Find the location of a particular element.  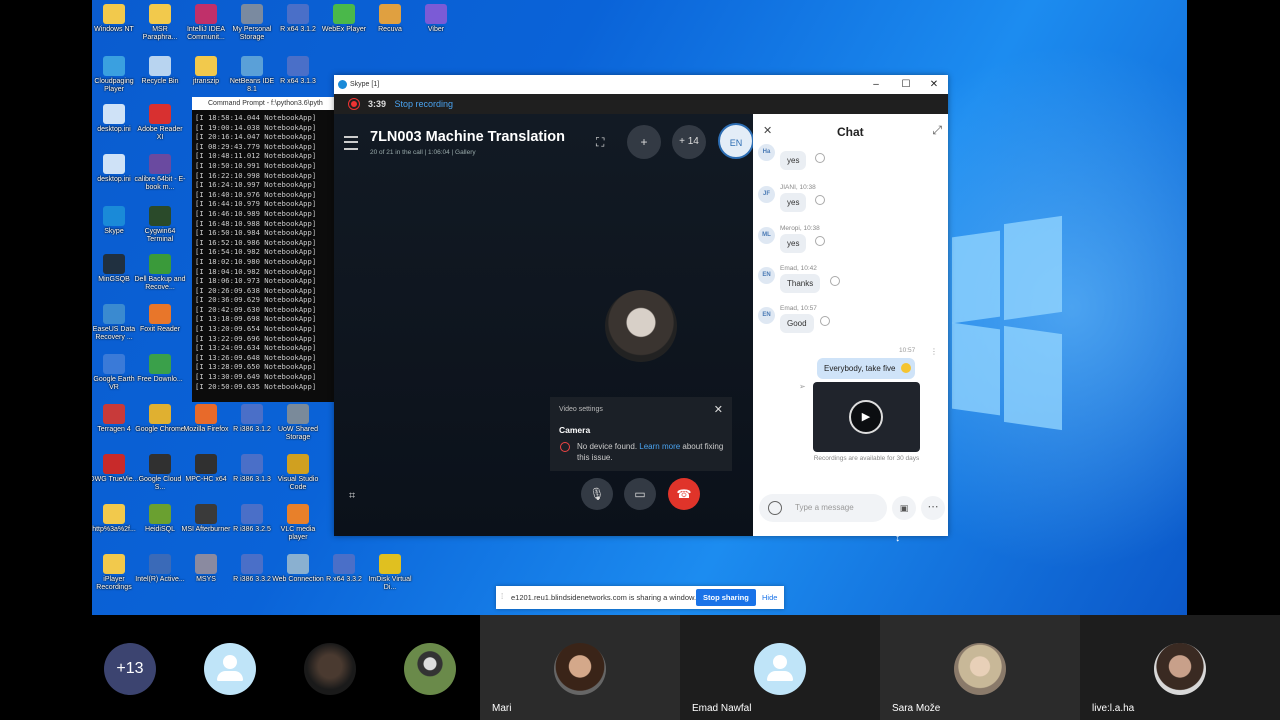

desktop-icon: R i386 3.2.5 is located at coordinates (252, 519).